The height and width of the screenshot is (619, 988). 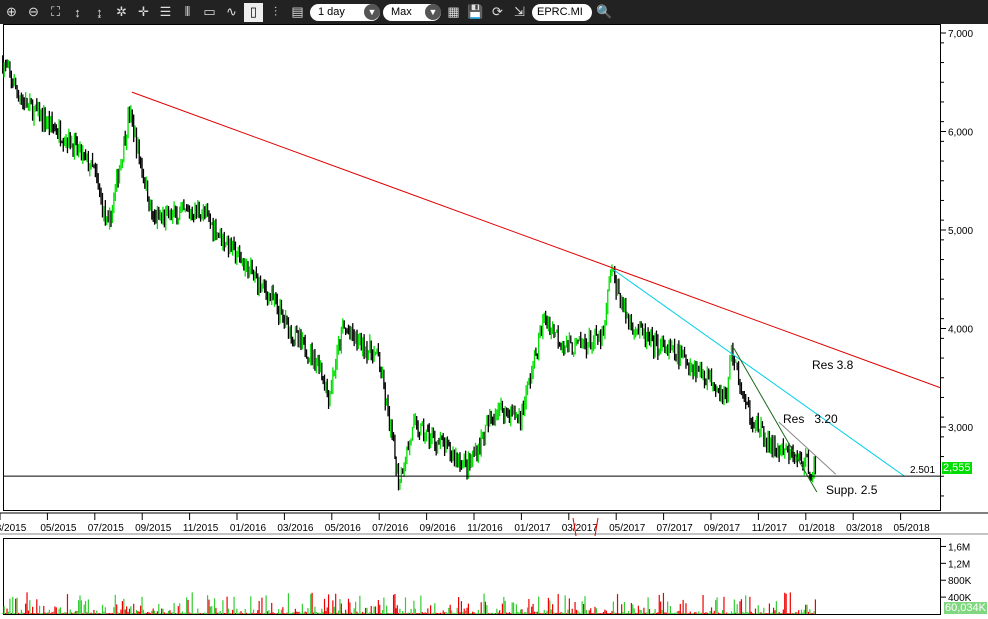 What do you see at coordinates (957, 468) in the screenshot?
I see `last-price-badge: 2,555` at bounding box center [957, 468].